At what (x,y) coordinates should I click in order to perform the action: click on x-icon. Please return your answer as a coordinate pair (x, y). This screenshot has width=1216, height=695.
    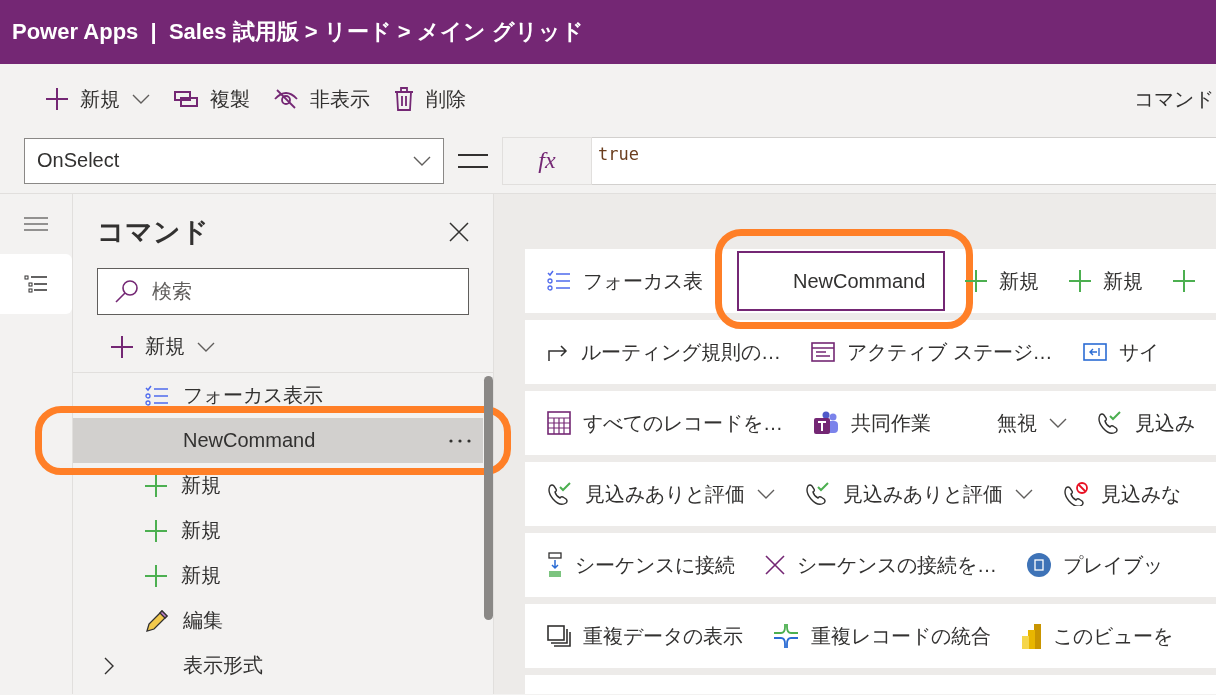
    Looking at the image, I should click on (775, 565).